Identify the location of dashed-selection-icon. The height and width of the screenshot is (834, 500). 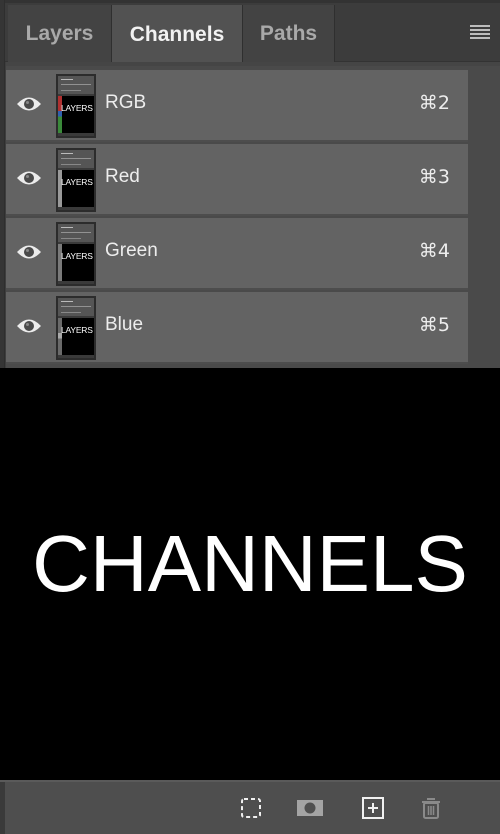
(251, 808).